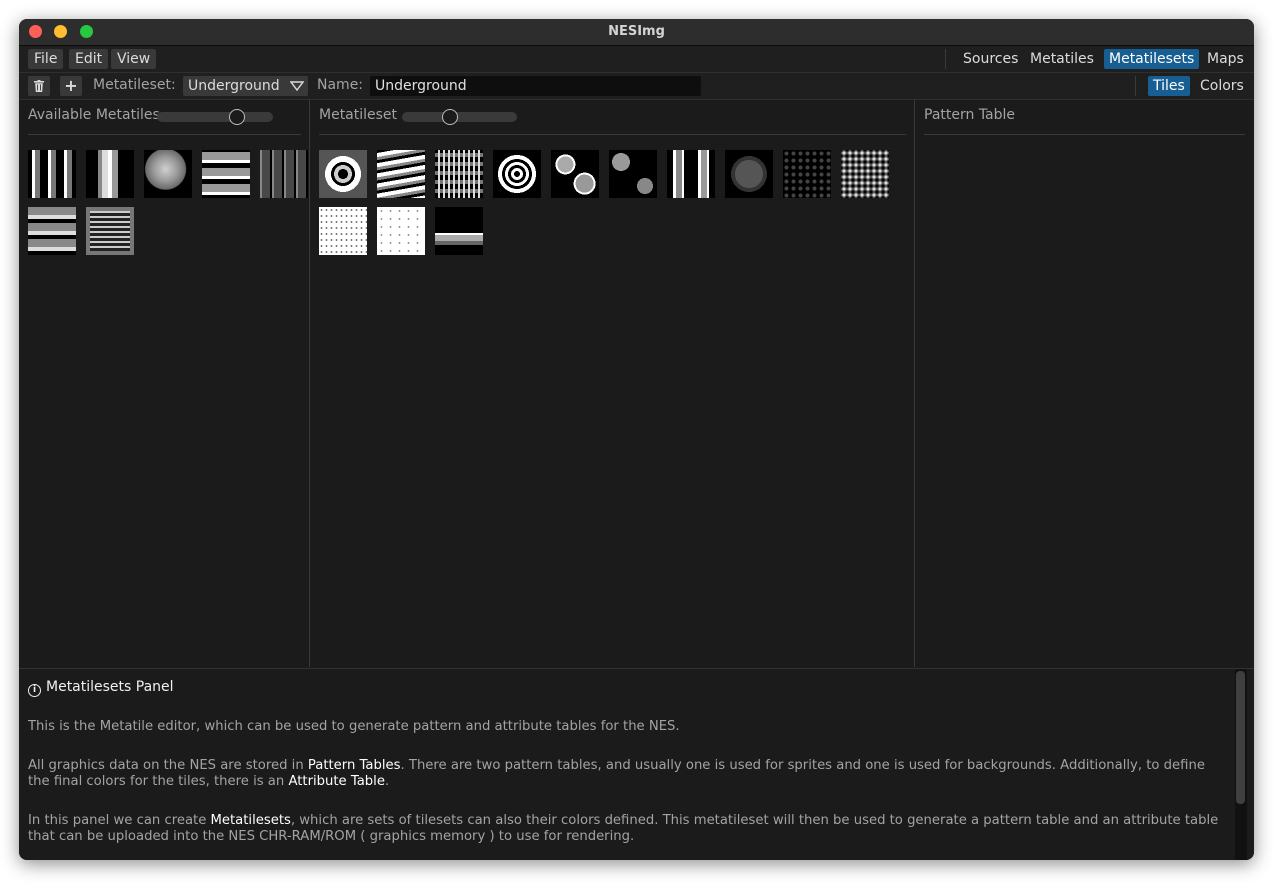 This screenshot has width=1277, height=883. Describe the element at coordinates (1169, 86) in the screenshot. I see `tab-tiles: Tiles` at that location.